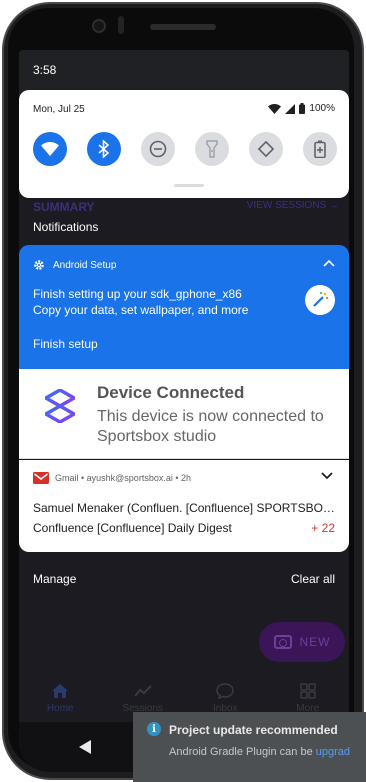  Describe the element at coordinates (66, 227) in the screenshot. I see `notifications-header: Notifications` at that location.